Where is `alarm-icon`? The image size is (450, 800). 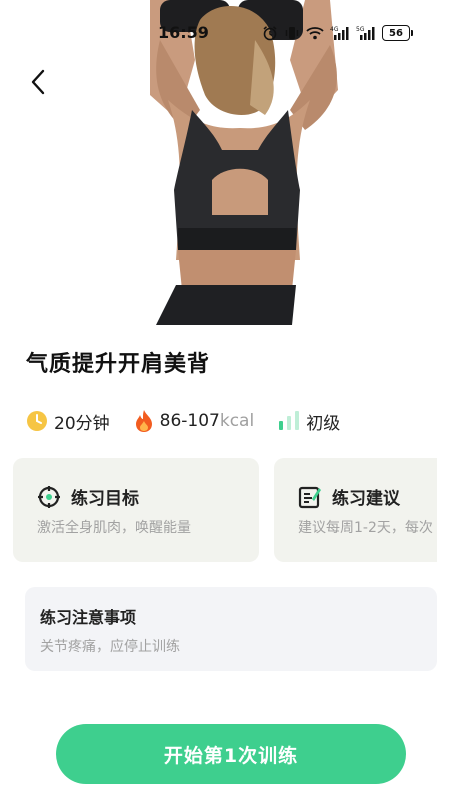 alarm-icon is located at coordinates (270, 33).